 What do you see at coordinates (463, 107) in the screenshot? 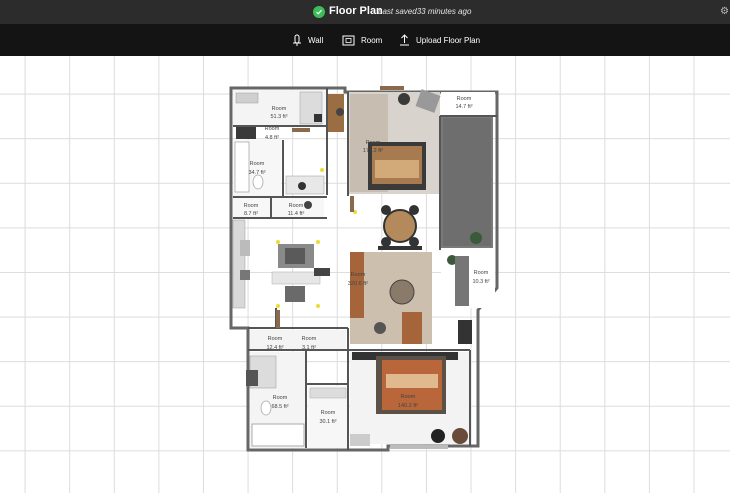
I see `room-label-area: 14.7 ft²` at bounding box center [463, 107].